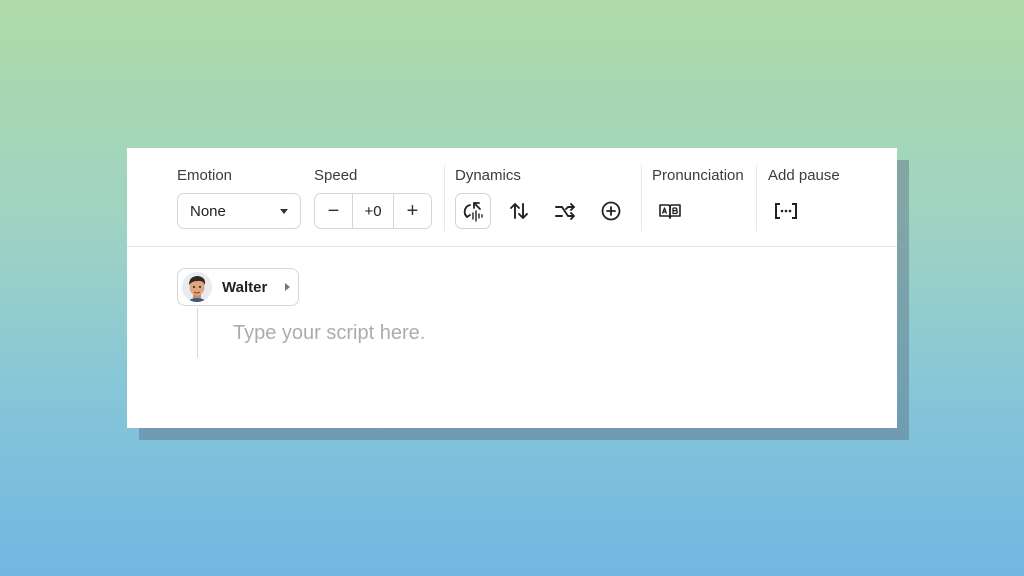 This screenshot has width=1024, height=576. What do you see at coordinates (533, 333) in the screenshot?
I see `script-input` at bounding box center [533, 333].